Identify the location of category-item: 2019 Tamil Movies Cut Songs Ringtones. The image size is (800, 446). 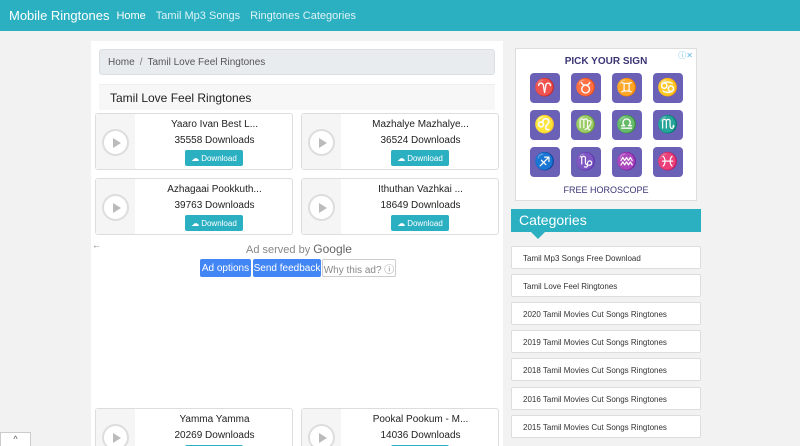
(606, 341).